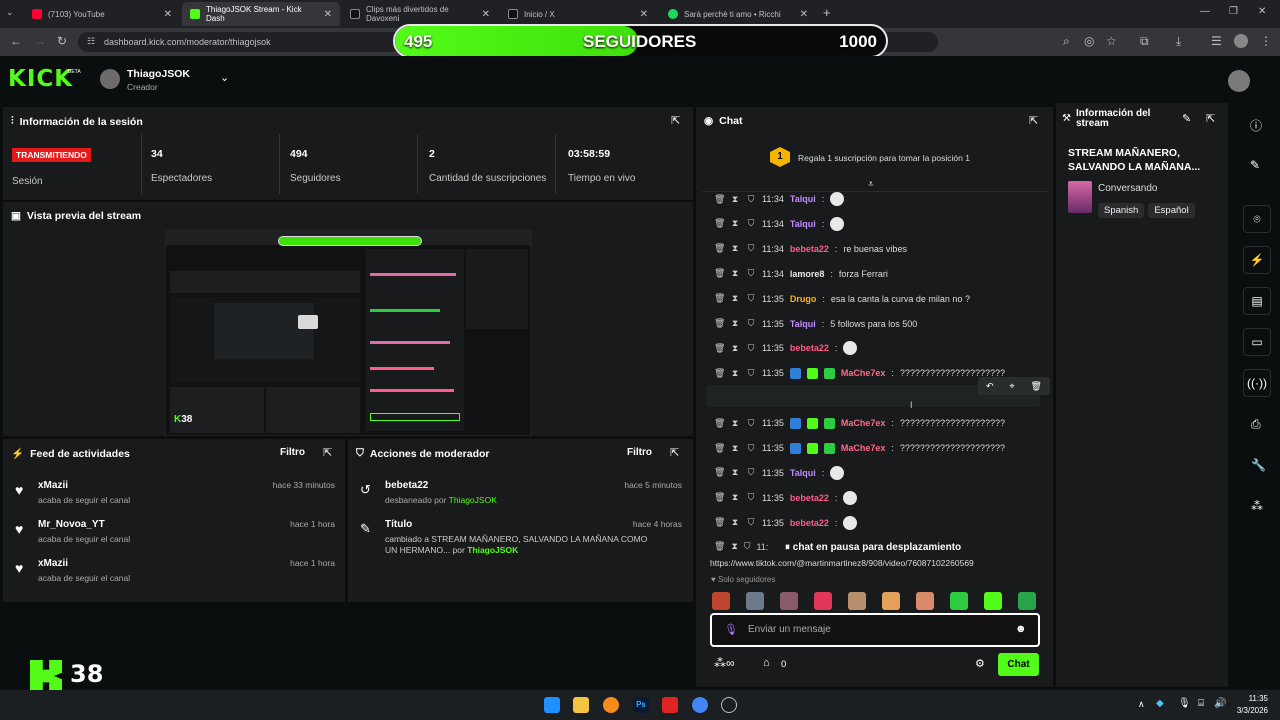 Image resolution: width=1280 pixels, height=720 pixels. What do you see at coordinates (990, 386) in the screenshot?
I see `reply-icon: ↶` at bounding box center [990, 386].